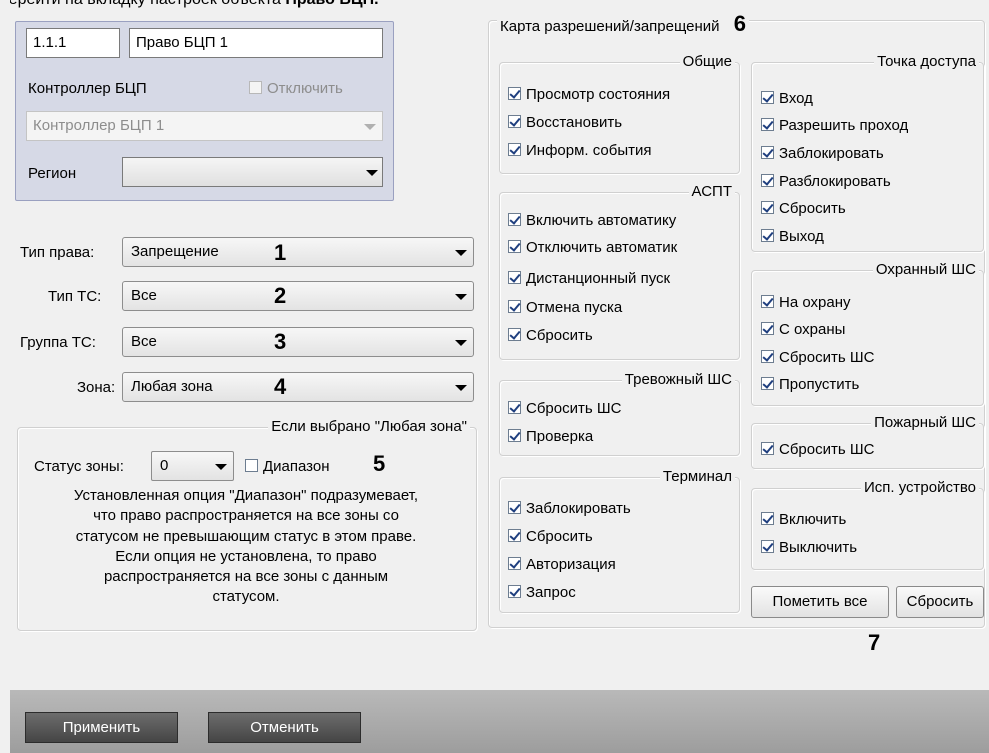 This screenshot has width=989, height=753. Describe the element at coordinates (580, 150) in the screenshot. I see `cb-info-events: Информ. события` at that location.